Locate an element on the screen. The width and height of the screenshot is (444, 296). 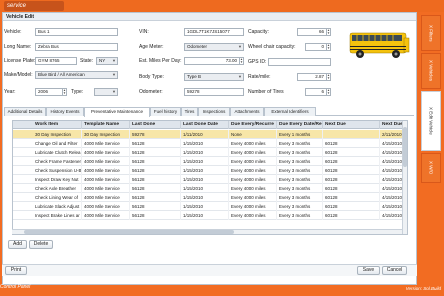
tab-history-events: History Events is located at coordinates (65, 111).